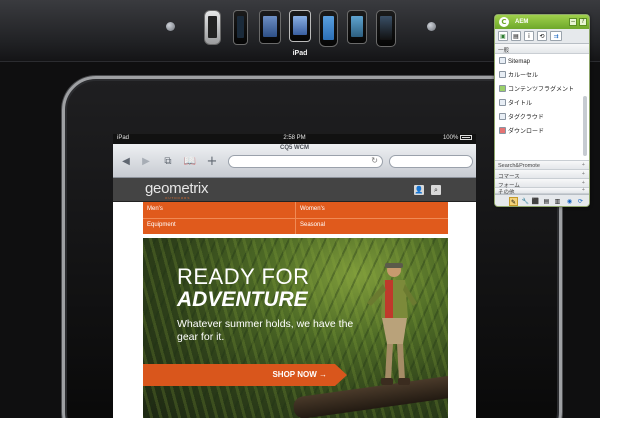 The image size is (617, 426). I want to click on component-item: ダウンロード, so click(540, 132).